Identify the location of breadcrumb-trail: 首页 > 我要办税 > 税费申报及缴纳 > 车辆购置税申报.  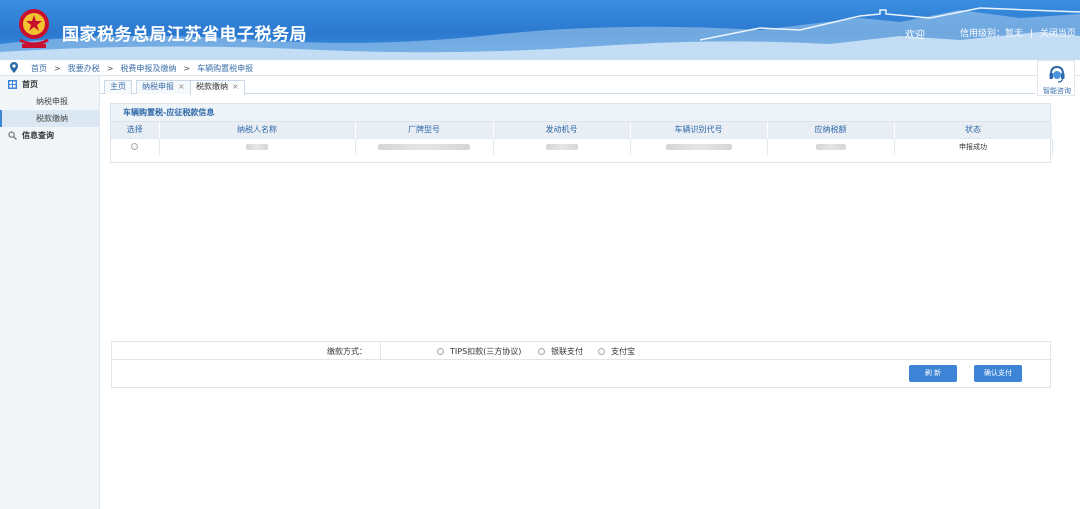
(142, 68).